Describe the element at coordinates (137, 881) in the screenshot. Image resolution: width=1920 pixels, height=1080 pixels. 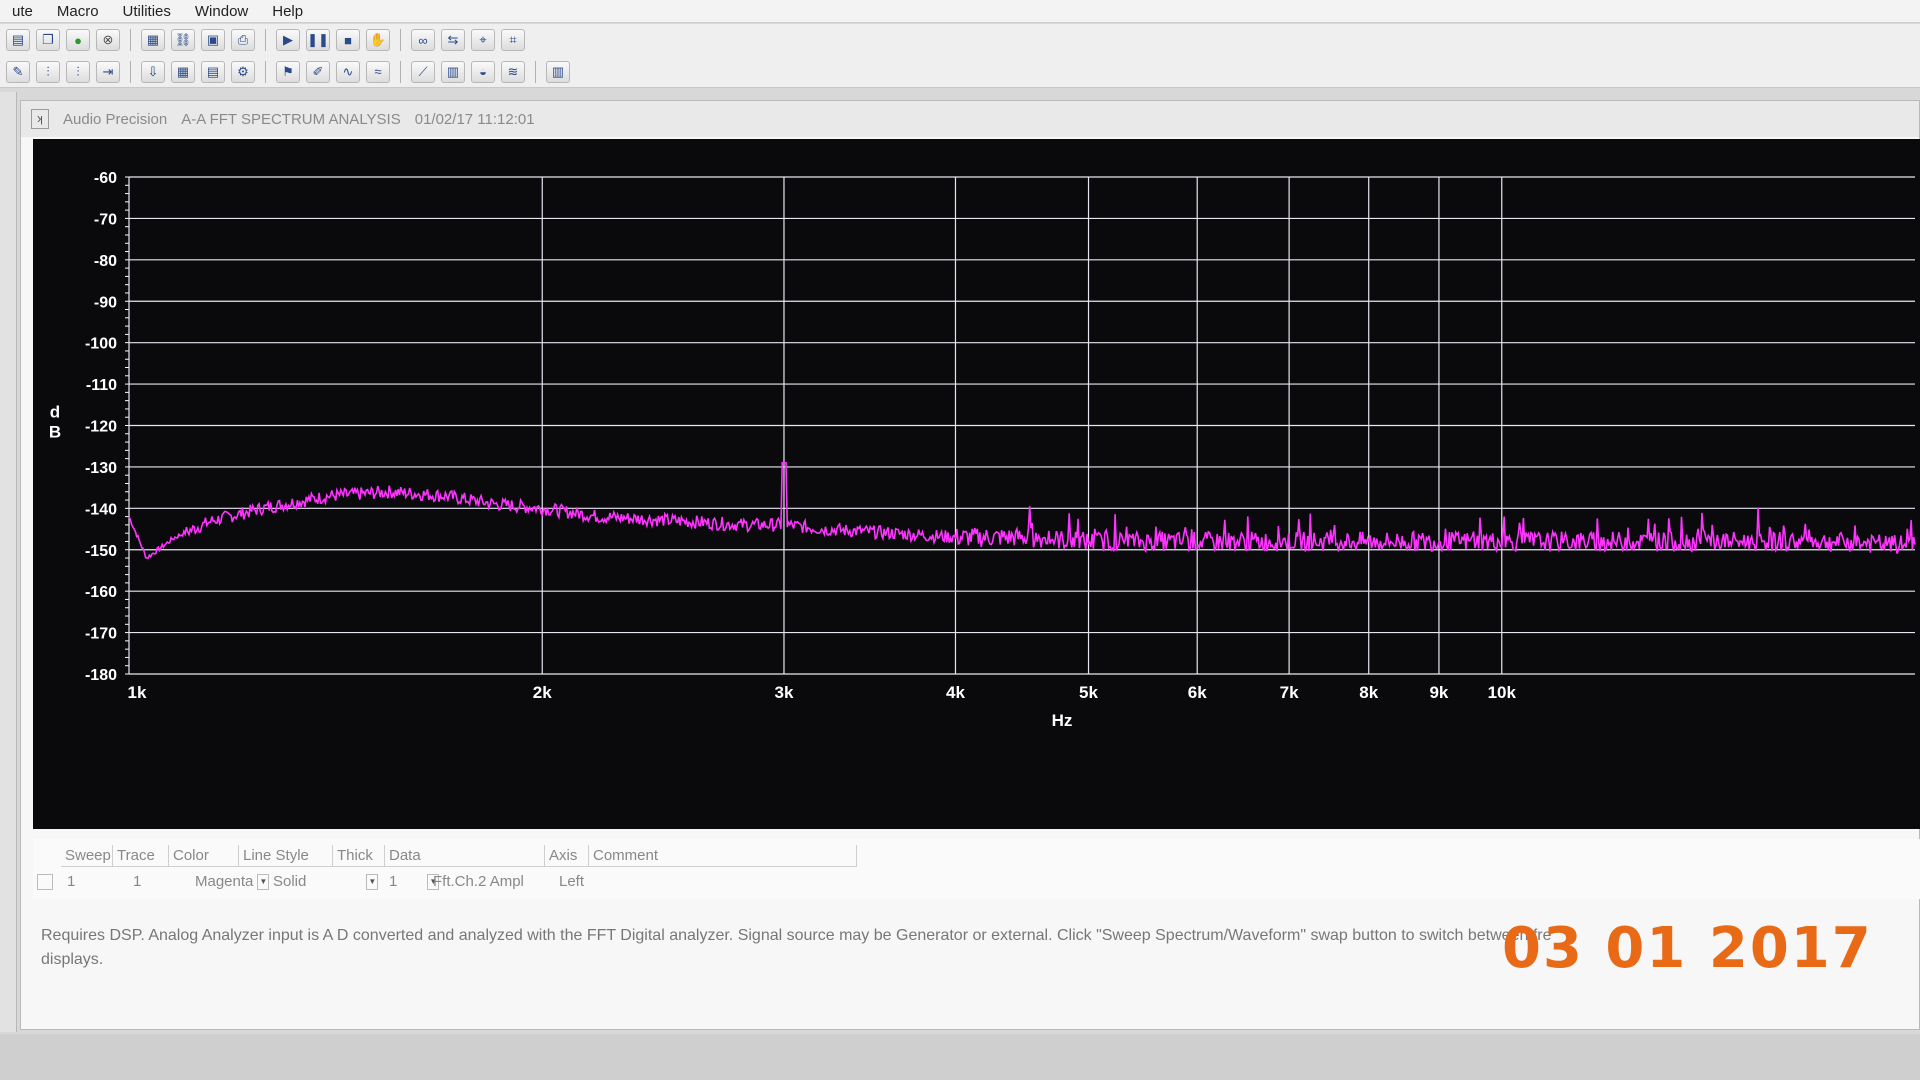
I see `legend-trace: 1` at that location.